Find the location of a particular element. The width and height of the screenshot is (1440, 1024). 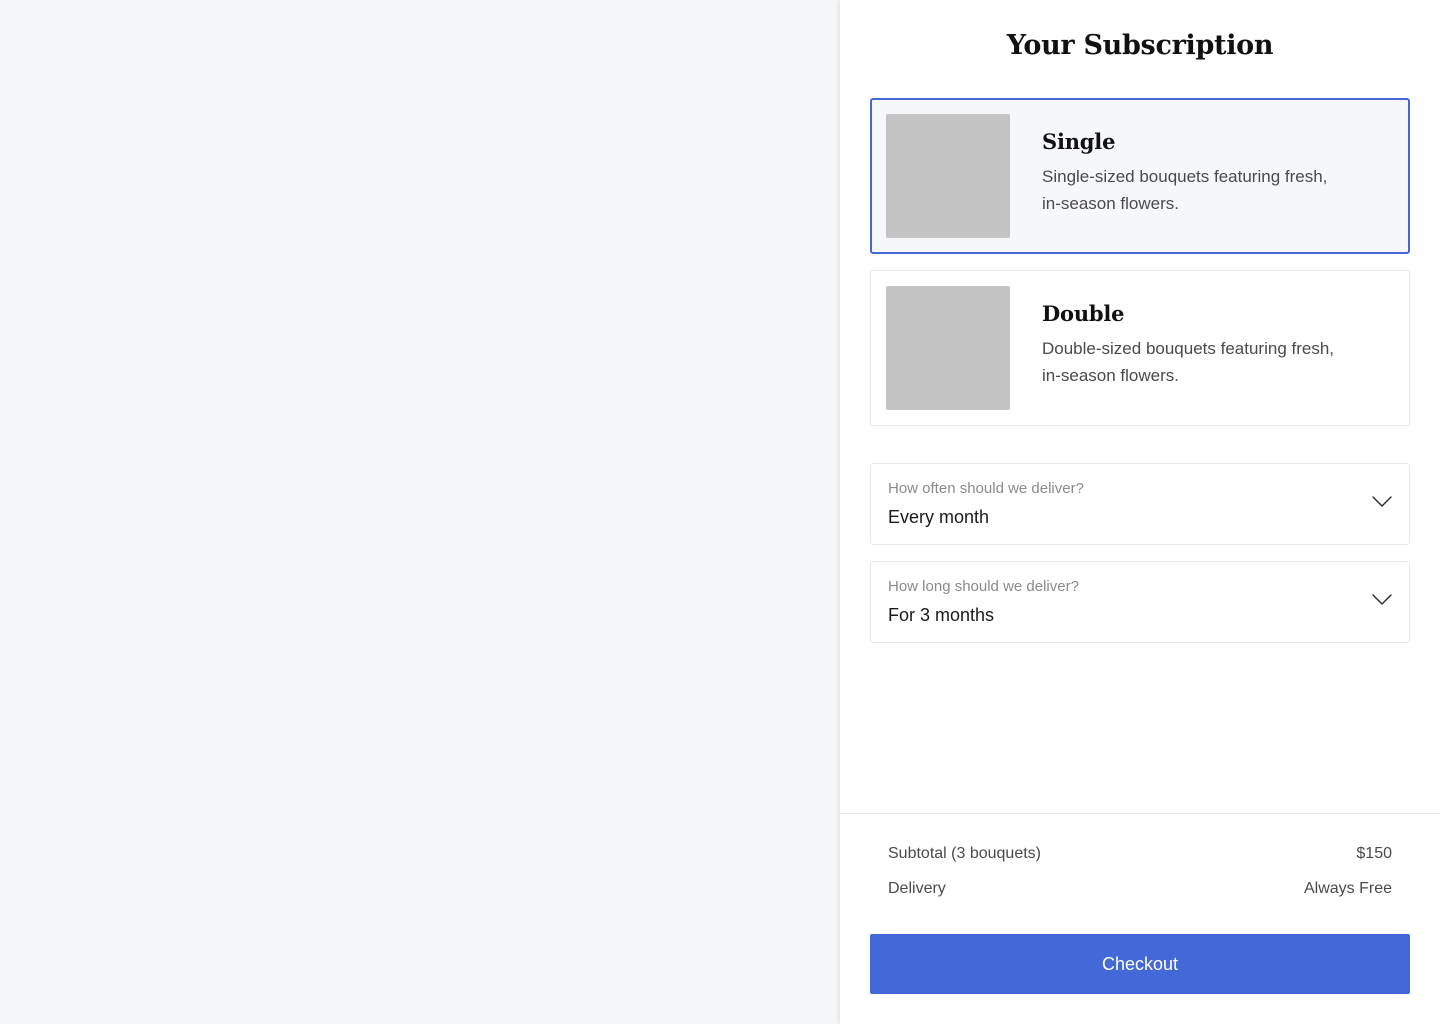

delivery-row: Delivery Always Free is located at coordinates (1140, 889).